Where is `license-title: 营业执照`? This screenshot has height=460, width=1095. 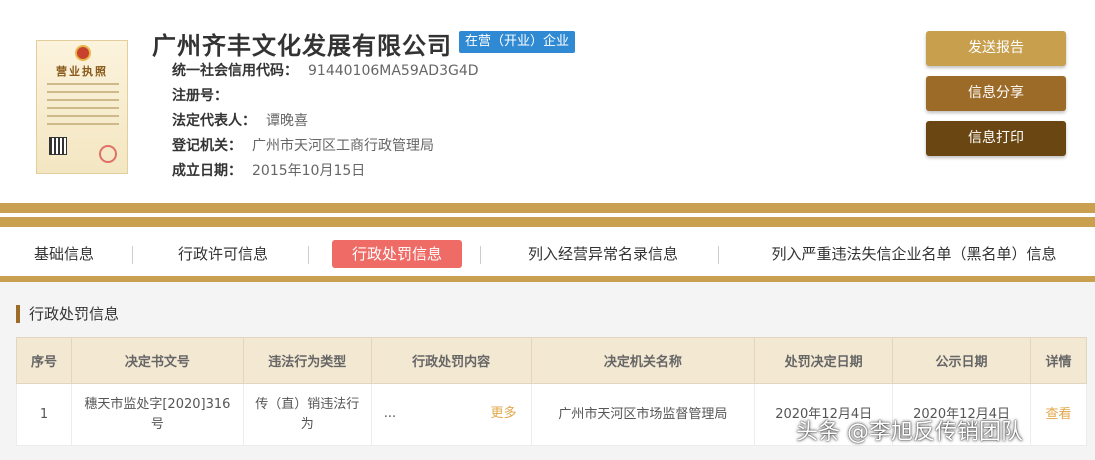
license-title: 营业执照 is located at coordinates (82, 71).